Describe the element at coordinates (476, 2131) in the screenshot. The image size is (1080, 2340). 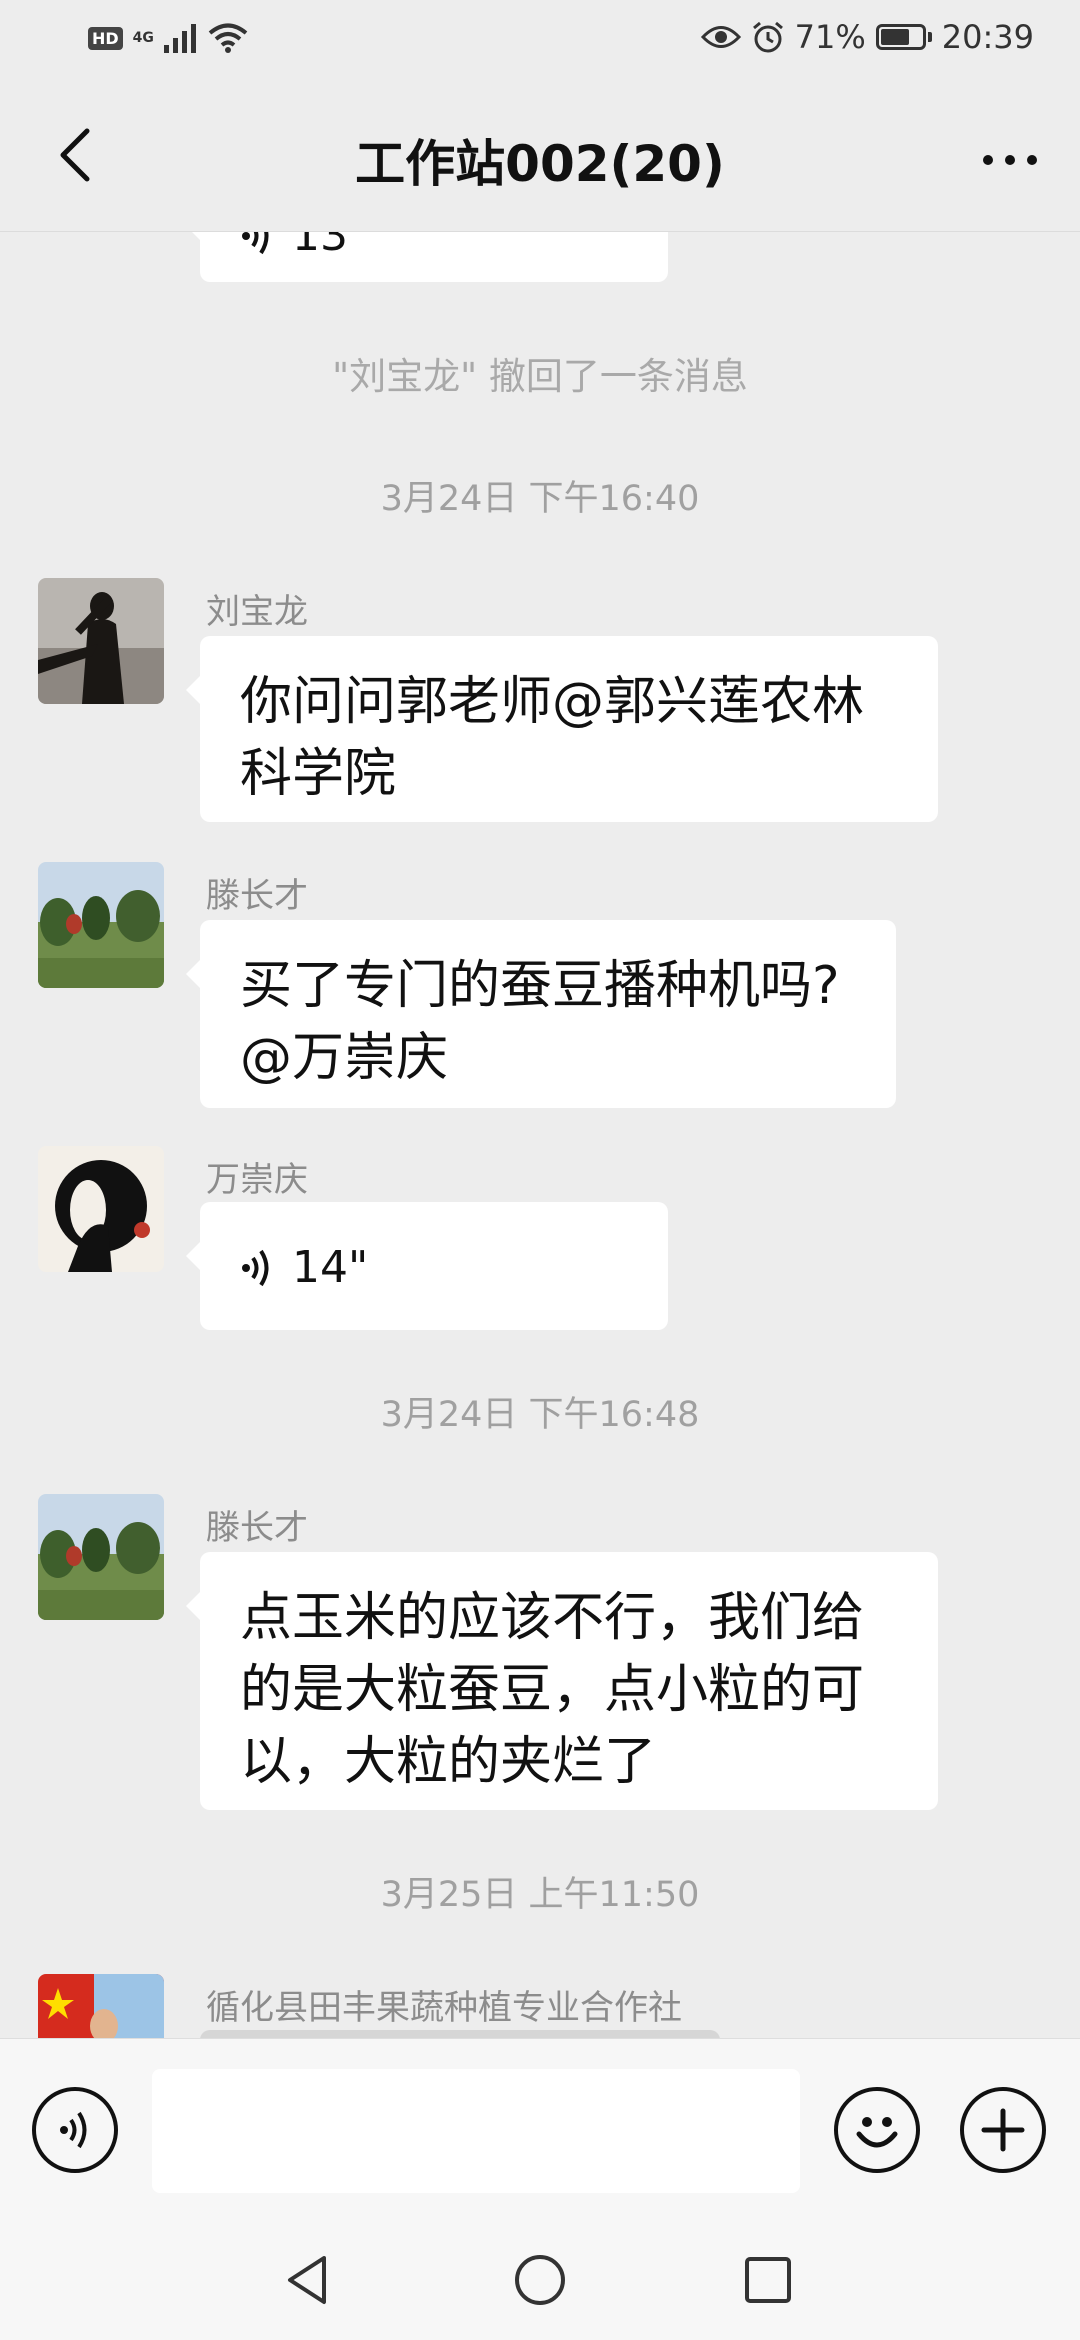
I see `message-input` at that location.